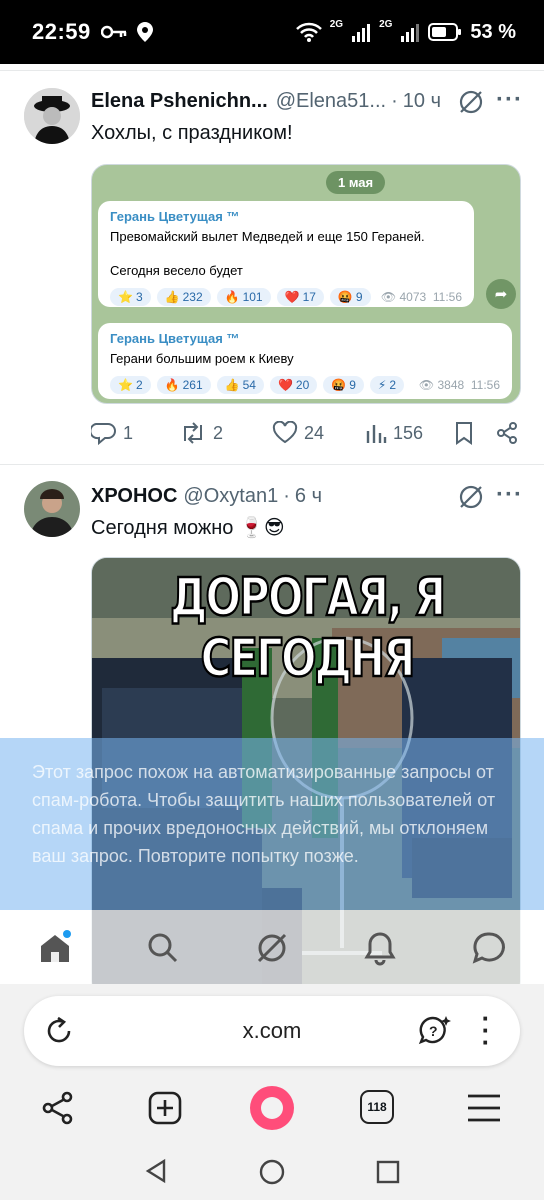 The image size is (544, 1200). What do you see at coordinates (144, 32) in the screenshot?
I see `location-icon` at bounding box center [144, 32].